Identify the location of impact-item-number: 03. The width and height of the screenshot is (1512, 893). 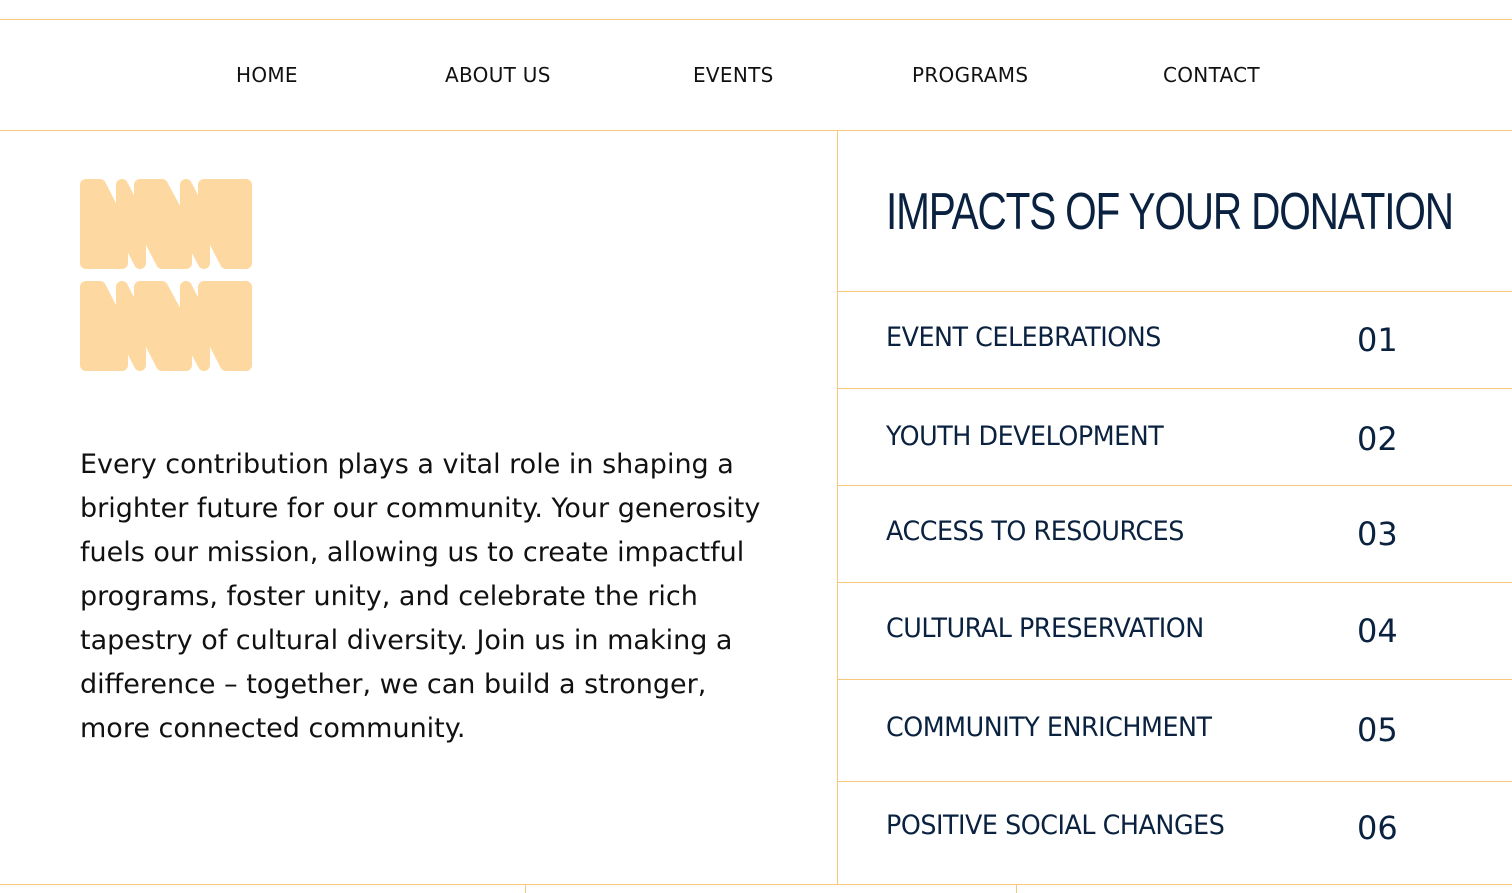
(1377, 534).